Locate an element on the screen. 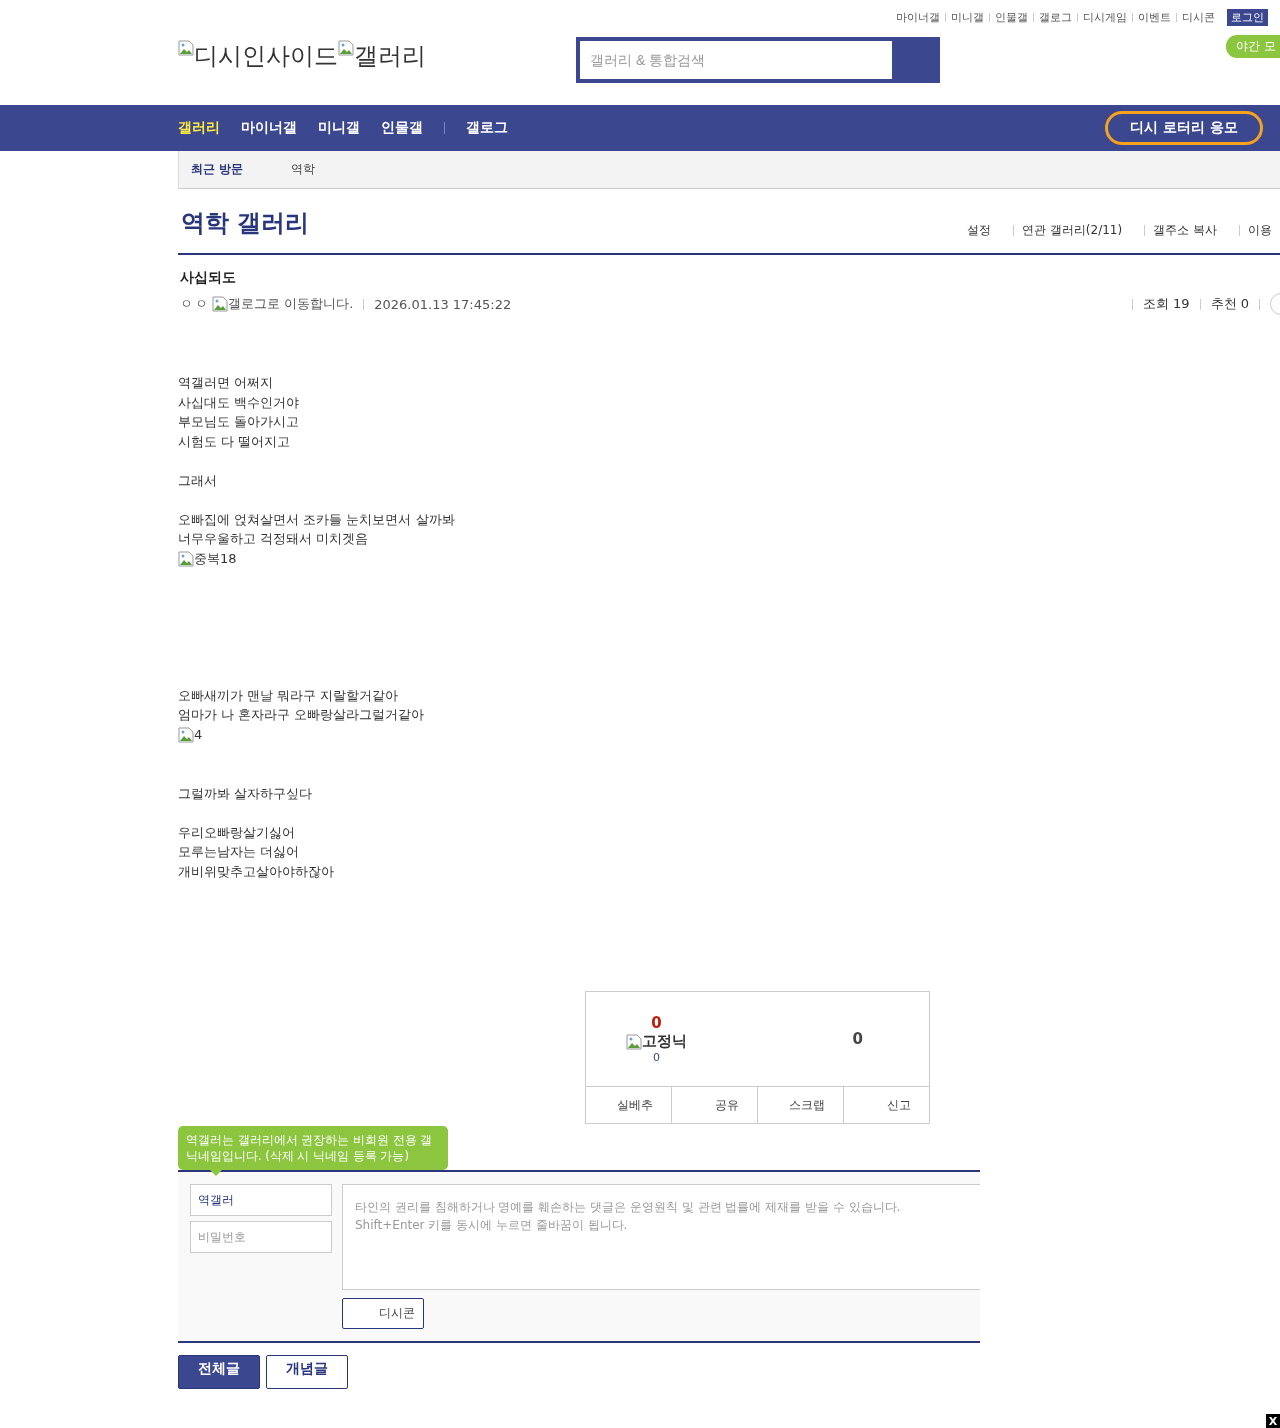  post-text-line: 모루는남자는 더싫어 is located at coordinates (239, 852).